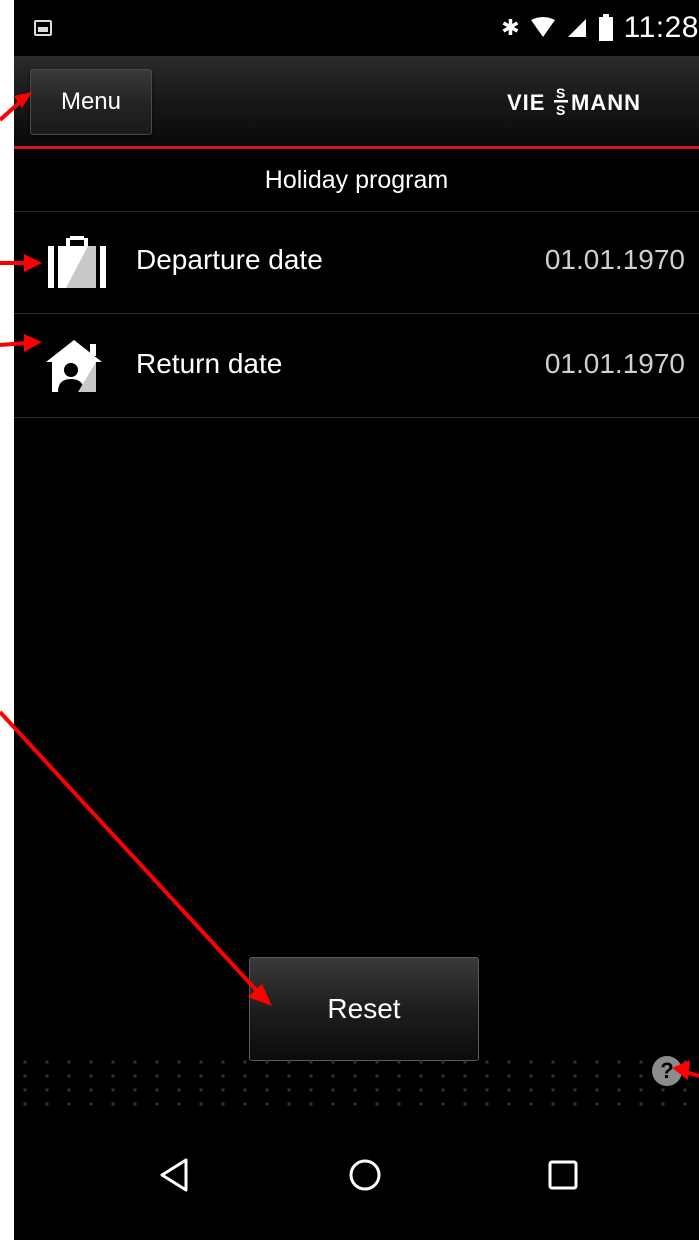 The image size is (699, 1240). What do you see at coordinates (356, 102) in the screenshot?
I see `app-bar: Menu VIE S S MANN` at bounding box center [356, 102].